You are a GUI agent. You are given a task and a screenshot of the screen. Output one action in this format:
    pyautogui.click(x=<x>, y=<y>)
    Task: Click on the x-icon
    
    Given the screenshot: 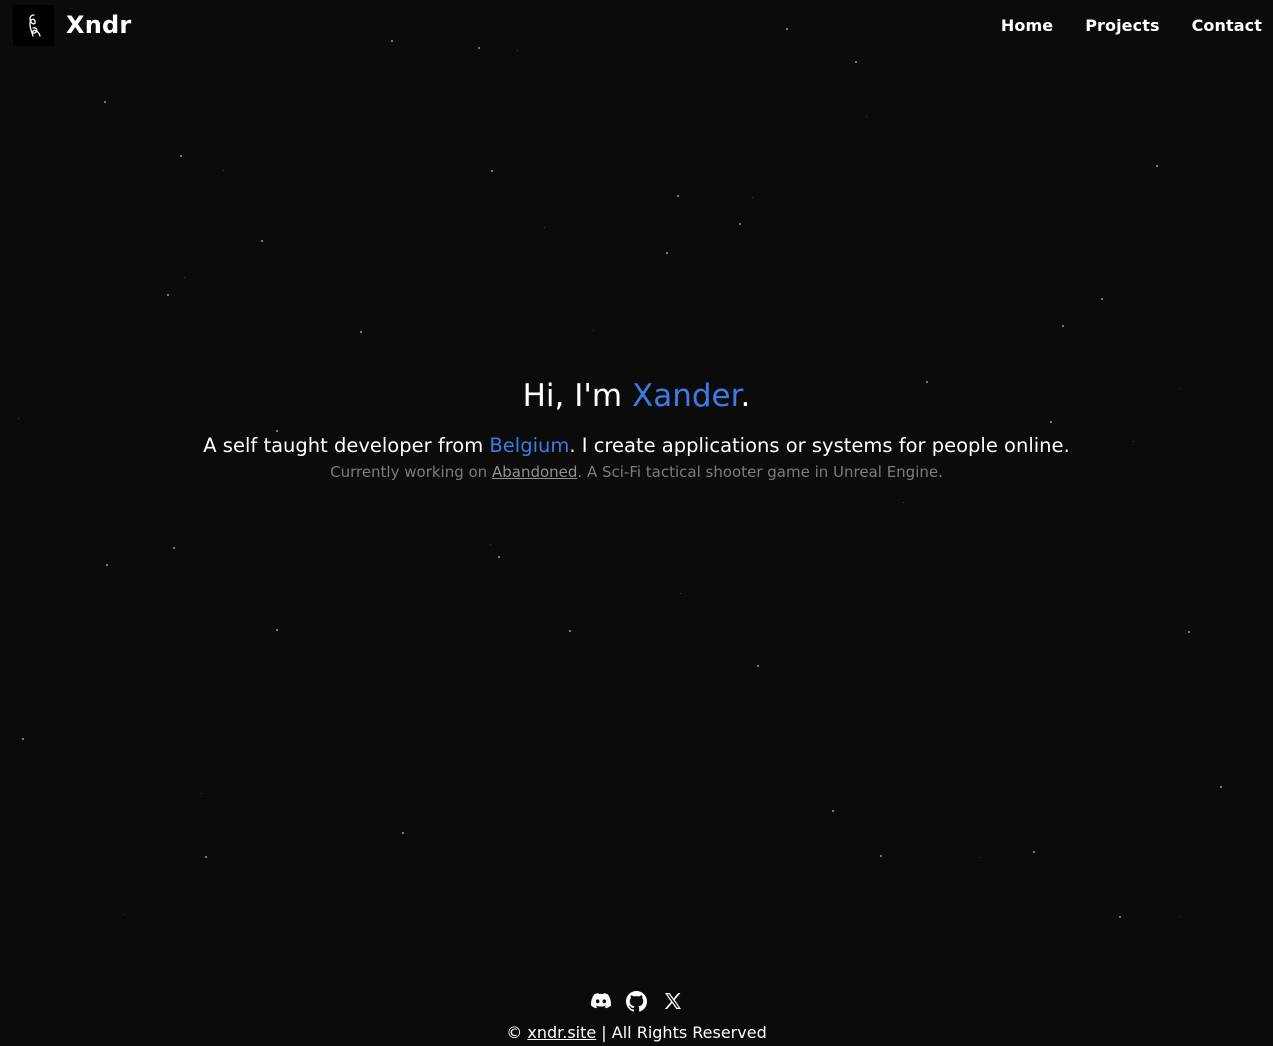 What is the action you would take?
    pyautogui.click(x=672, y=1001)
    